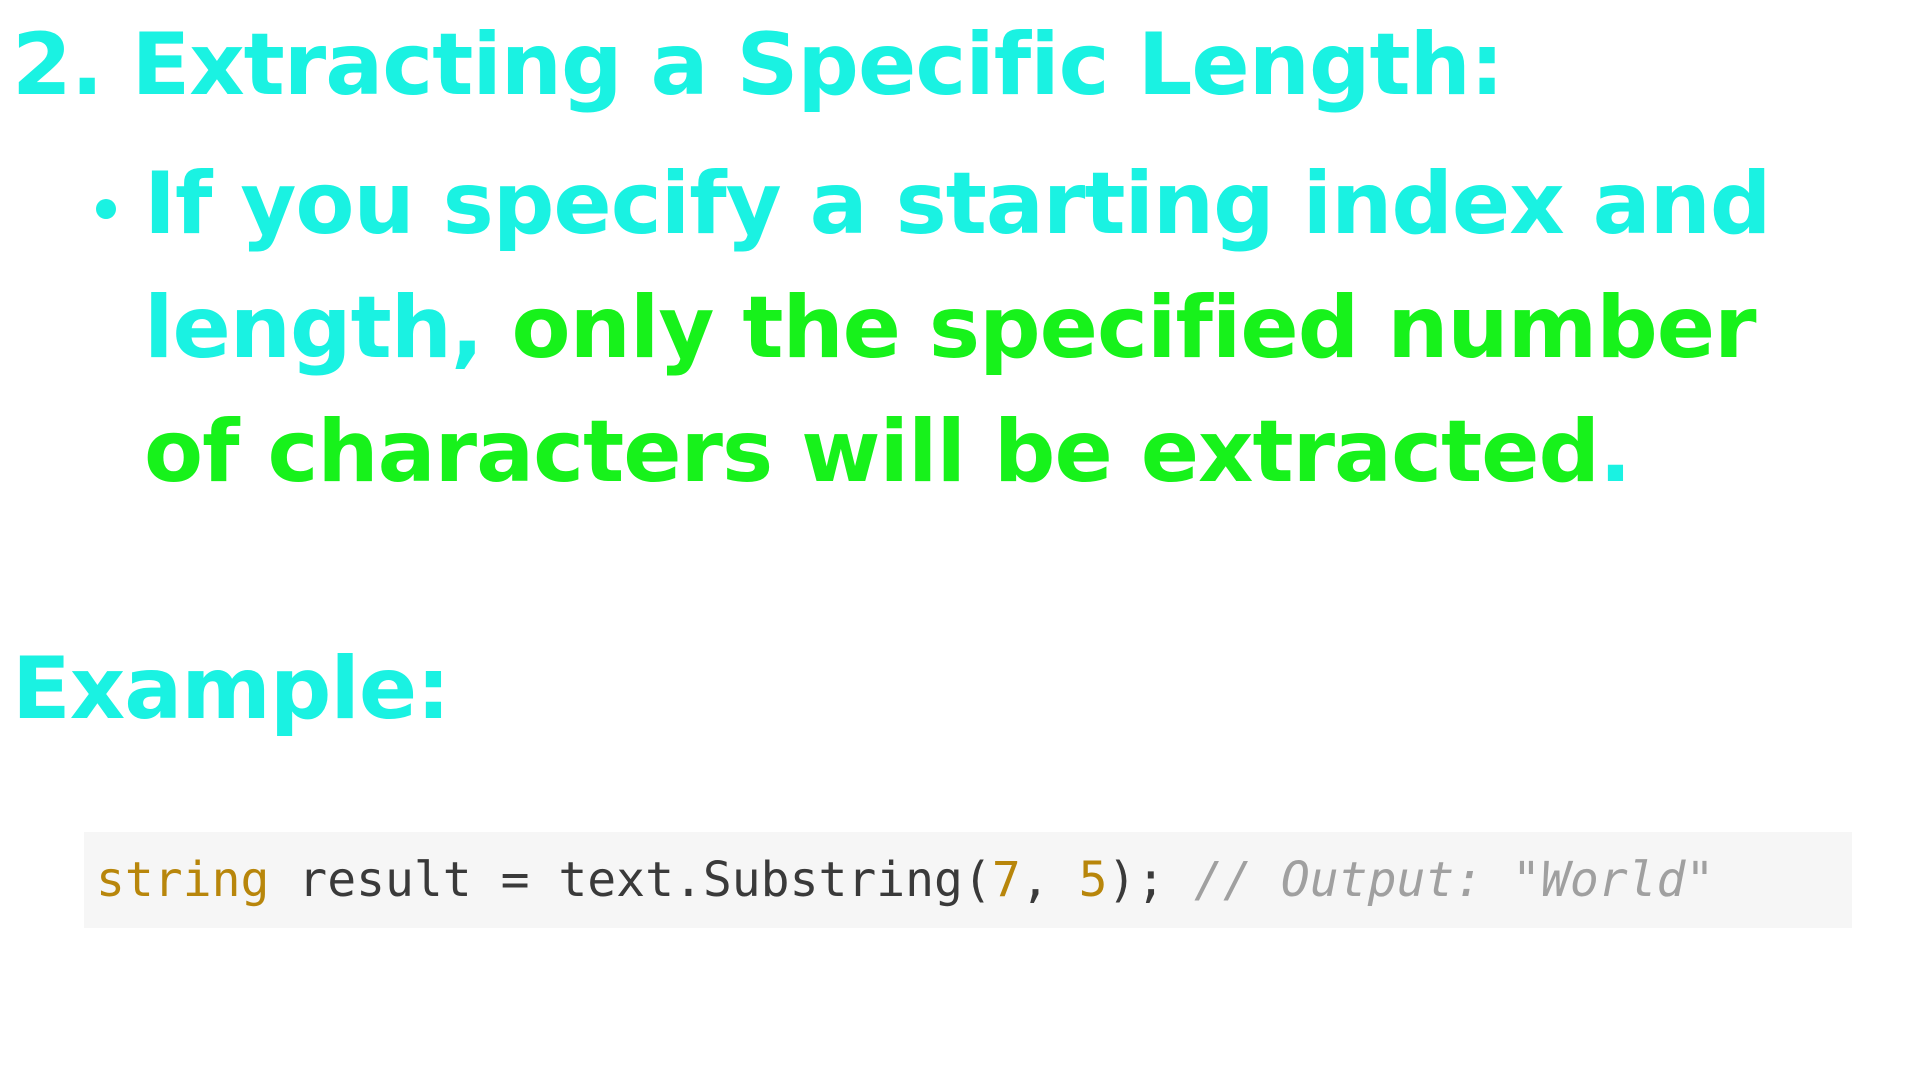  Describe the element at coordinates (1151, 880) in the screenshot. I see `code-text-3: );` at that location.